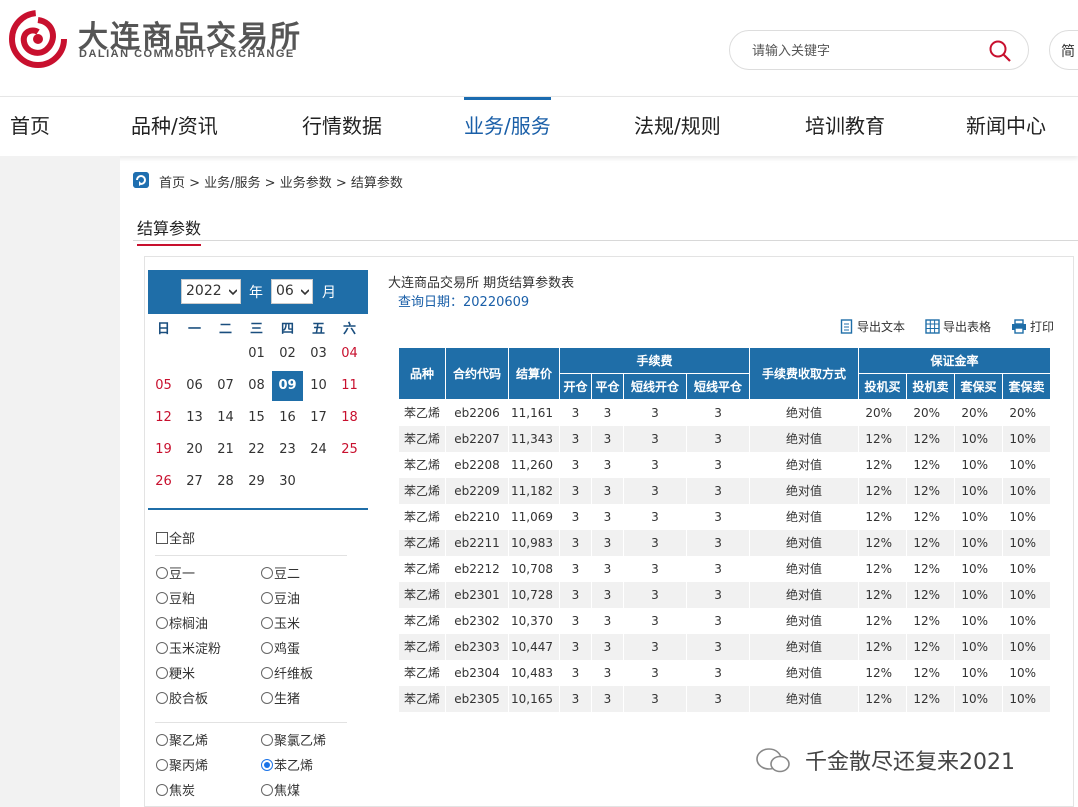 Image resolution: width=1078 pixels, height=807 pixels. I want to click on nav-home: 首页, so click(30, 126).